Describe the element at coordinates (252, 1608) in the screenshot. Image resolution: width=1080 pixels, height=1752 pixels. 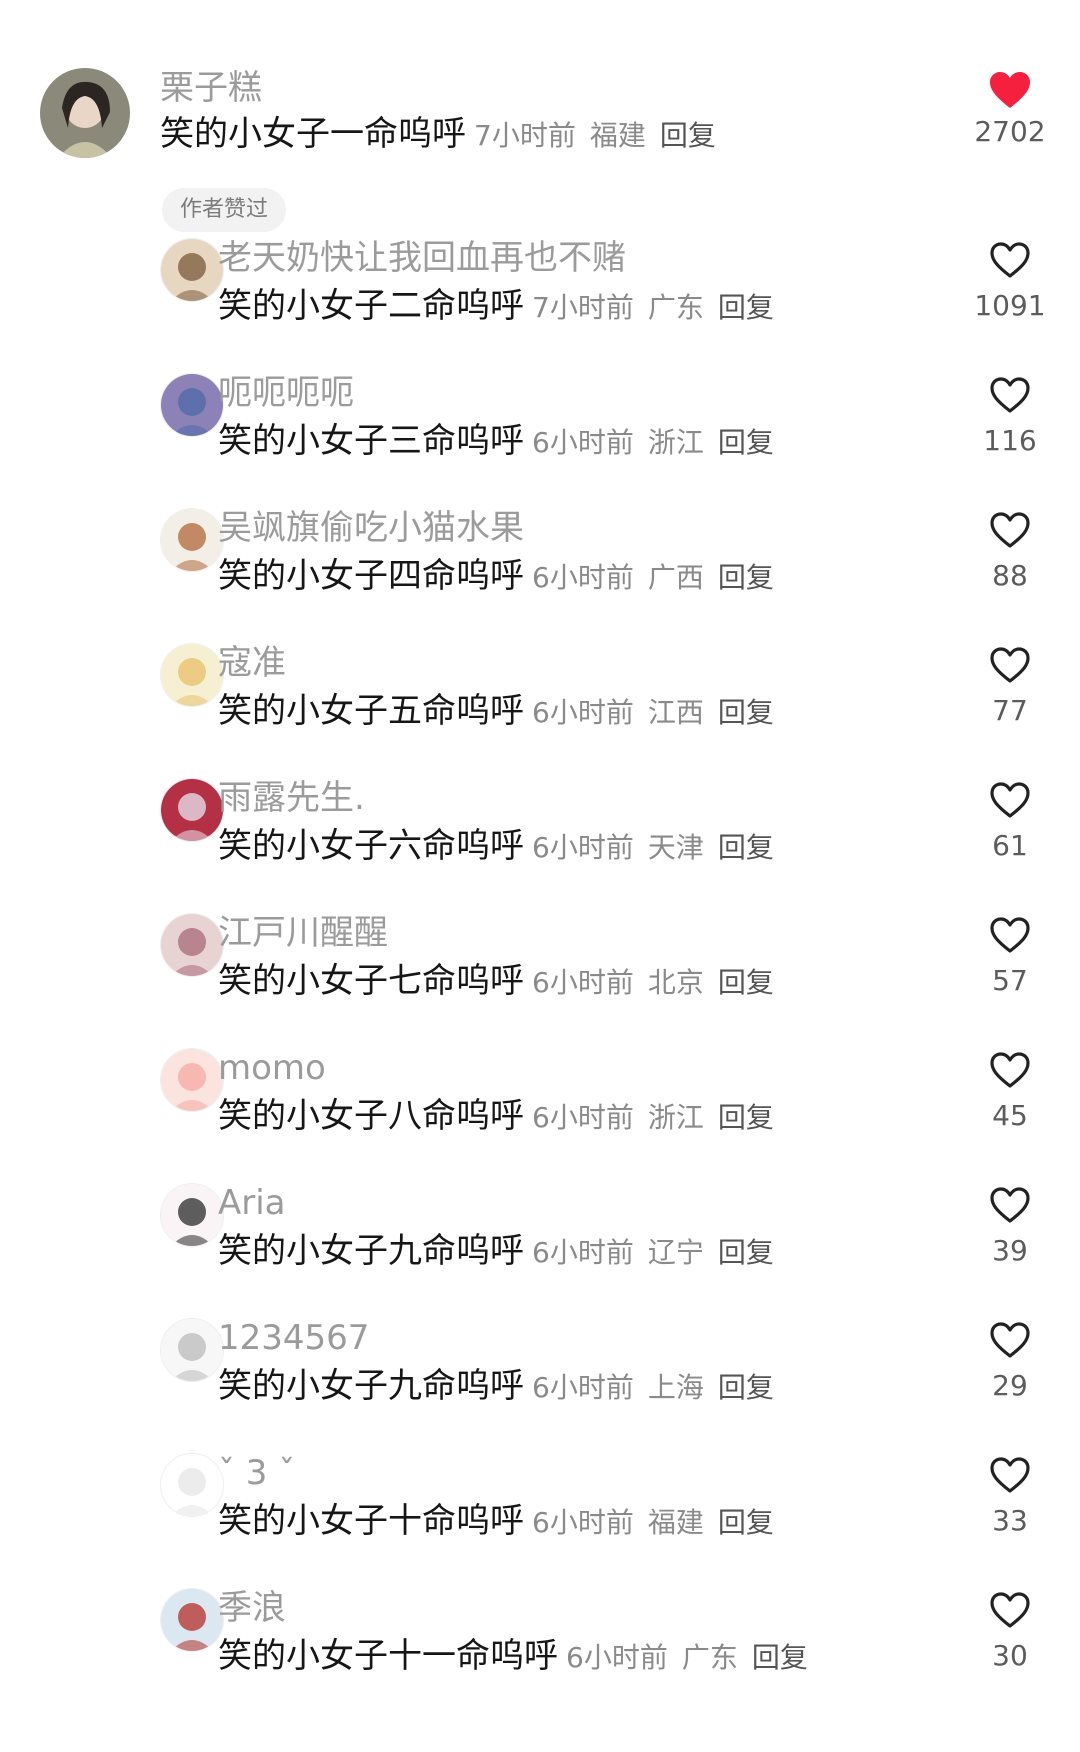
I see `username: 季浪` at that location.